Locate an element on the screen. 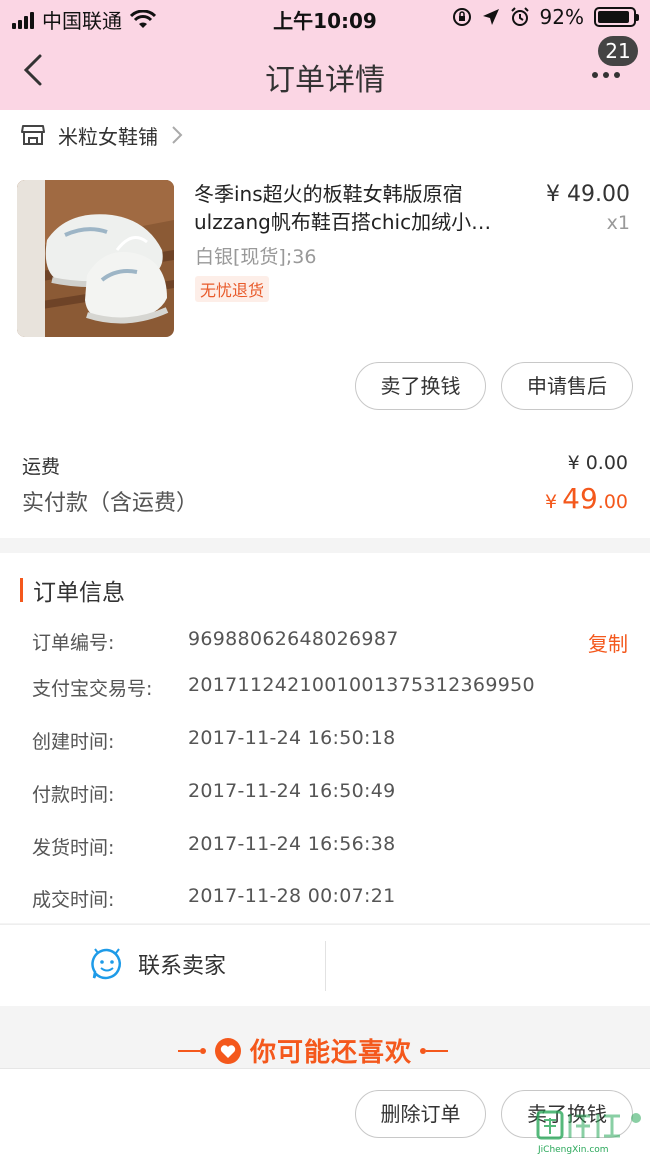  shop-name: 米粒女鞋铺 is located at coordinates (108, 136).